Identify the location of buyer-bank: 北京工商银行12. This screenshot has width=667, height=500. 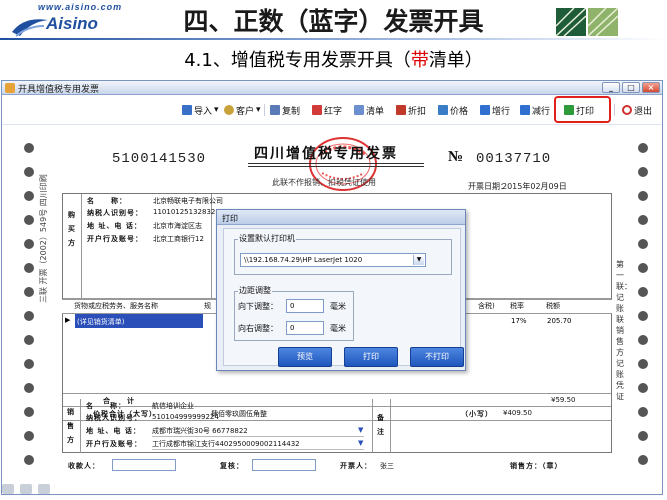
(178, 239).